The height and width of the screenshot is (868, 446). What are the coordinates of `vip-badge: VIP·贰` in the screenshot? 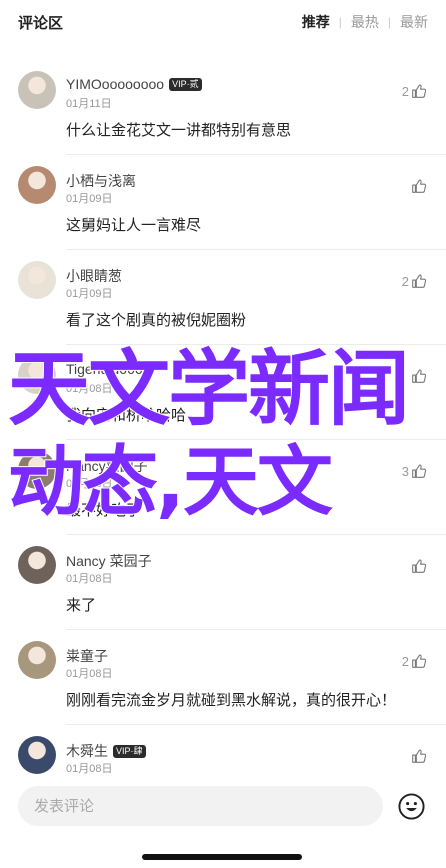 It's located at (185, 84).